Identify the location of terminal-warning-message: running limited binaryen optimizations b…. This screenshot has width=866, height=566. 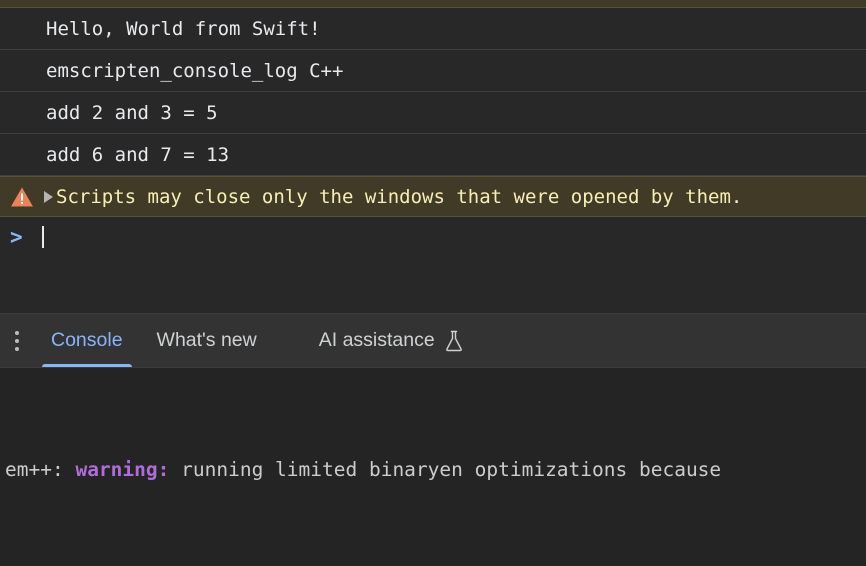
(451, 469).